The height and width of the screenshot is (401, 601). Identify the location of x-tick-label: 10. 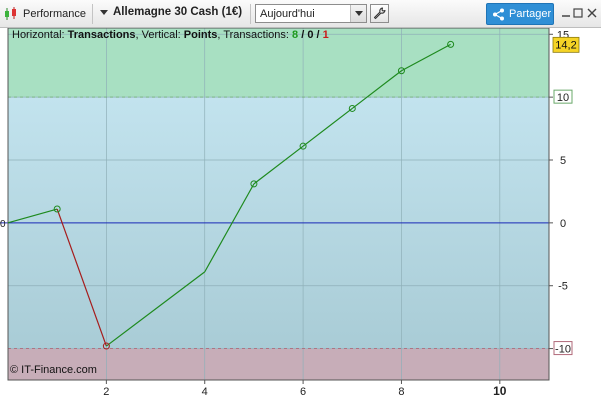
(500, 391).